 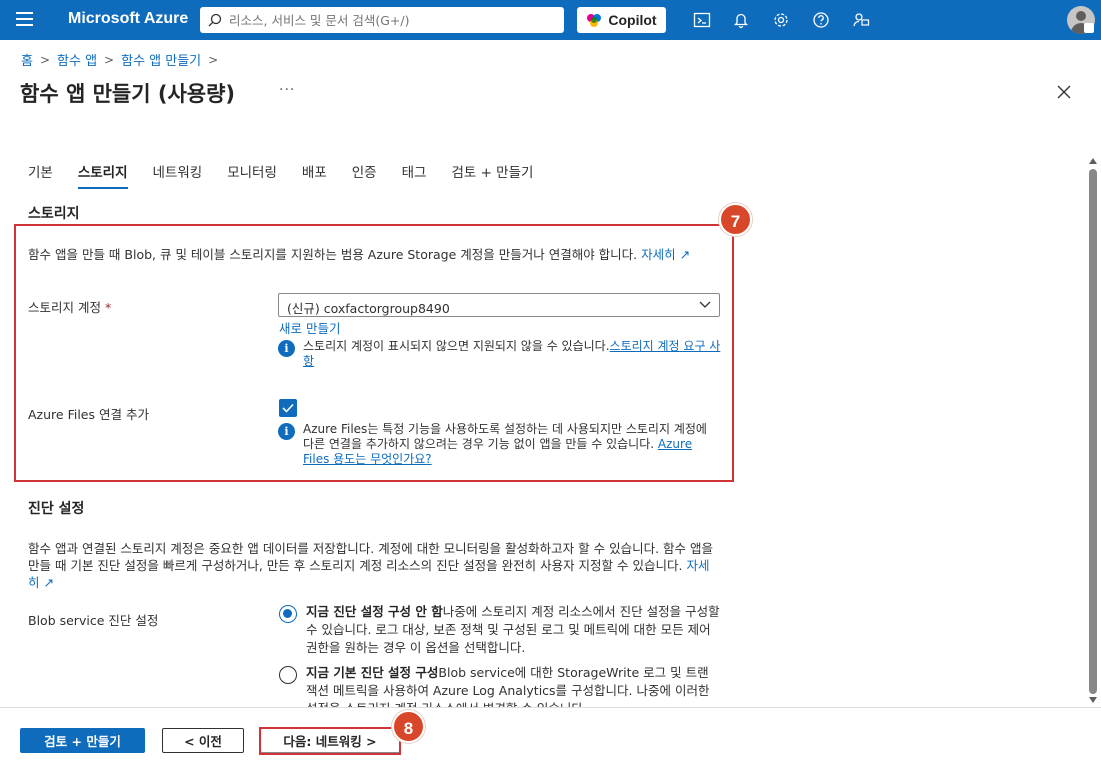 I want to click on page-title: 함수 앱 만들기 (사용량), so click(x=128, y=94).